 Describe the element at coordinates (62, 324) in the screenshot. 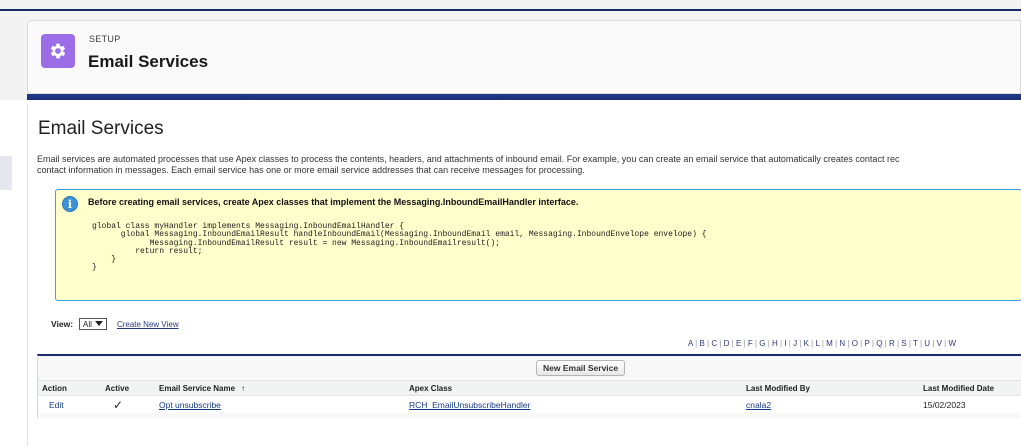

I see `view-label: View:` at that location.